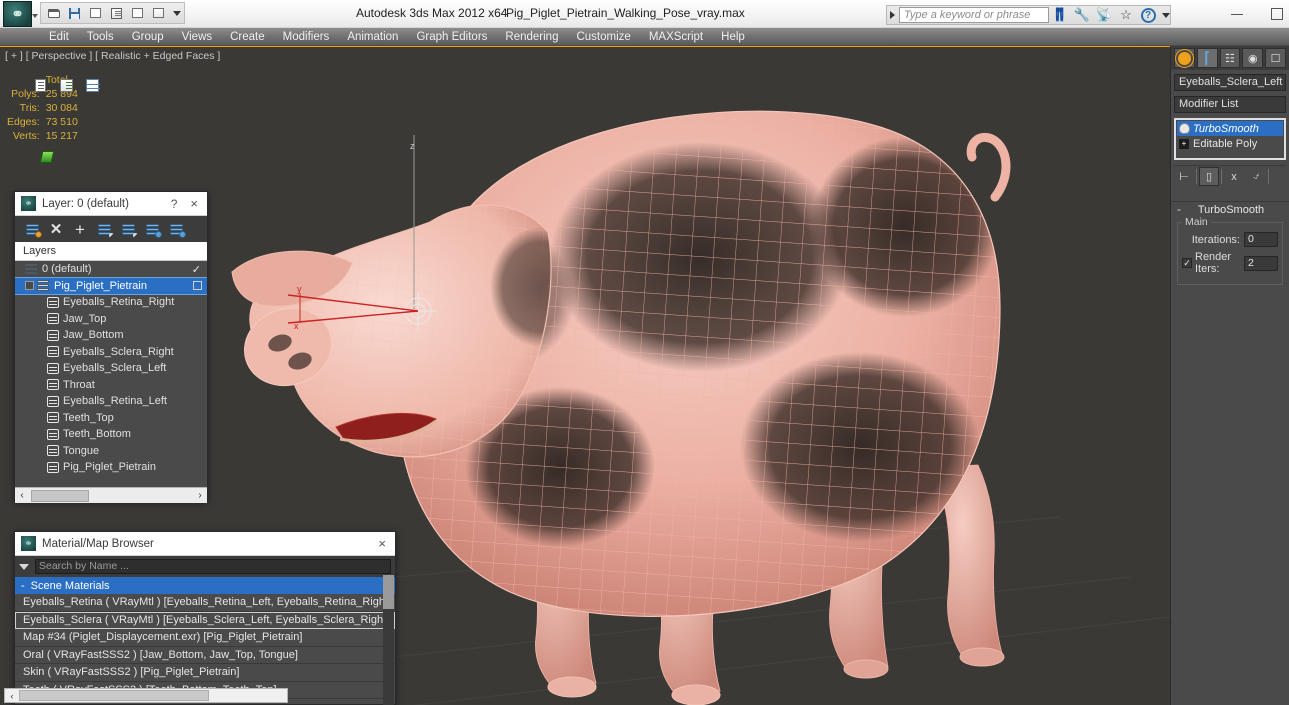  I want to click on layer-horizontal-scrollbar: ‹ ›, so click(111, 495).